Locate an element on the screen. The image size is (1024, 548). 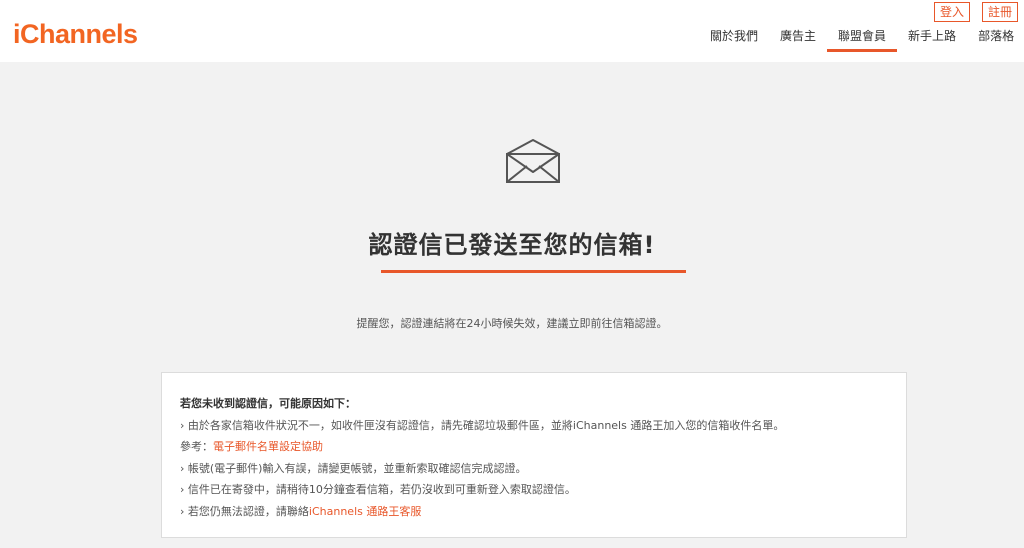
logo: iChannels is located at coordinates (75, 34).